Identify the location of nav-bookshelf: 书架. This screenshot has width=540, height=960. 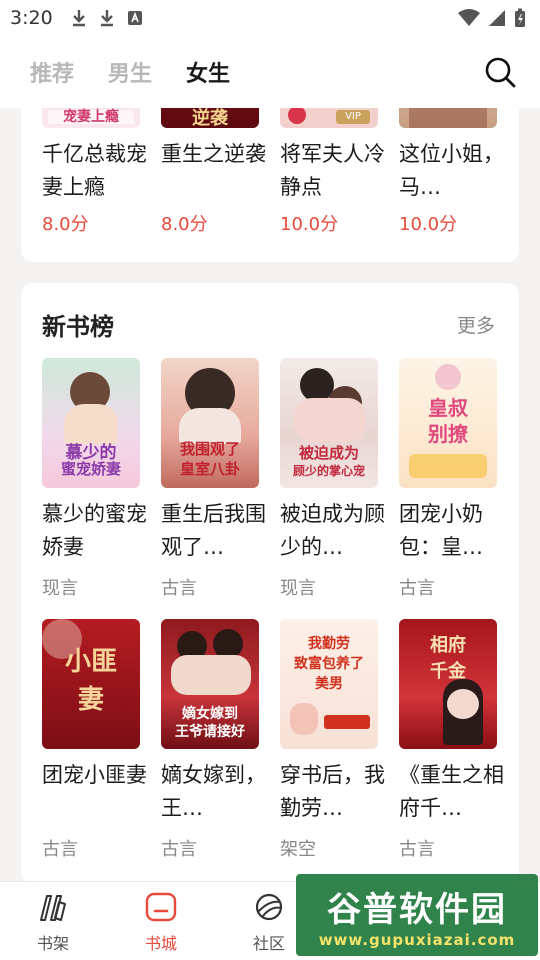
(53, 923).